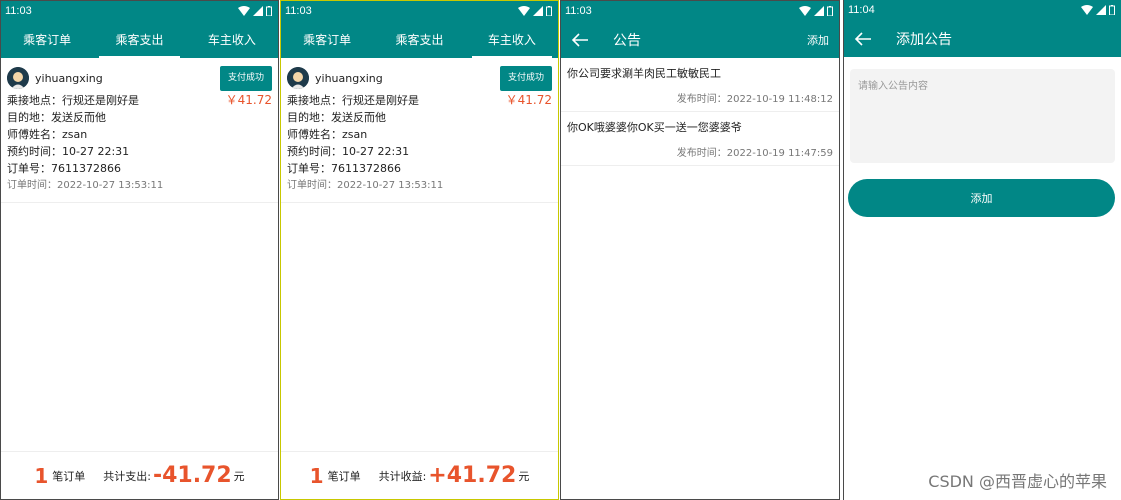  What do you see at coordinates (982, 10) in the screenshot?
I see `status-bar: 11:04` at bounding box center [982, 10].